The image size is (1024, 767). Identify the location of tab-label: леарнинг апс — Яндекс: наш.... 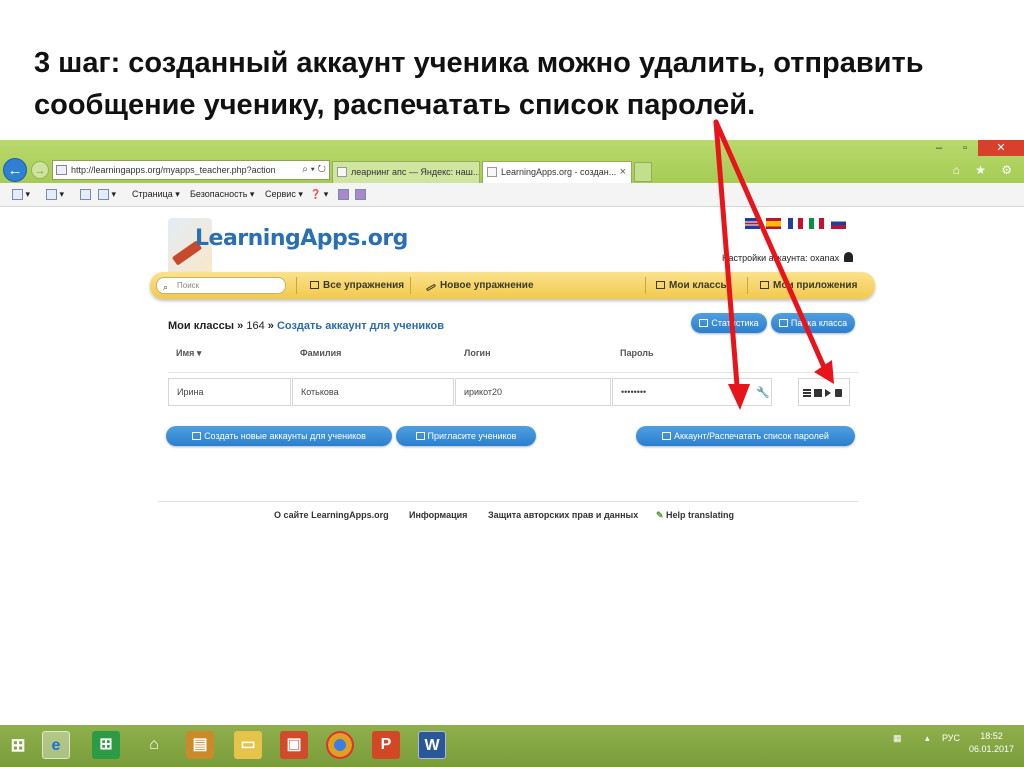
(415, 172).